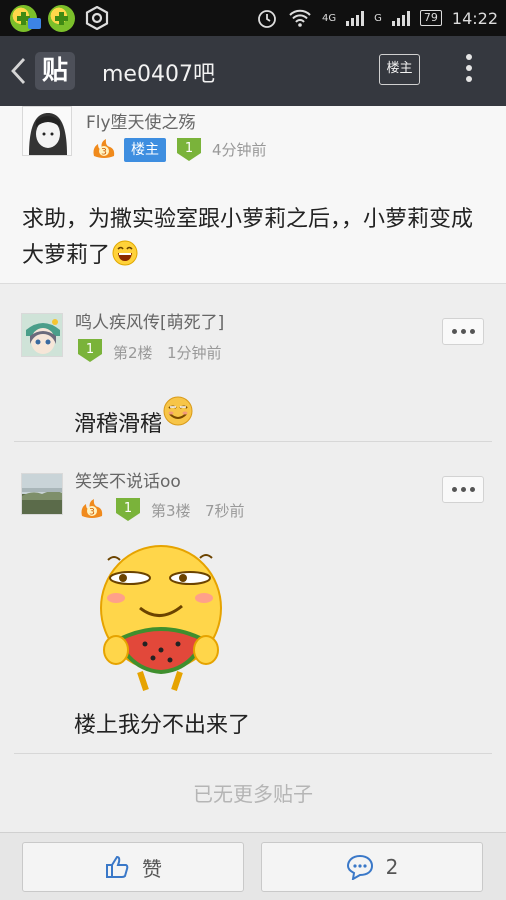 This screenshot has height=900, width=506. I want to click on wifi-icon, so click(300, 18).